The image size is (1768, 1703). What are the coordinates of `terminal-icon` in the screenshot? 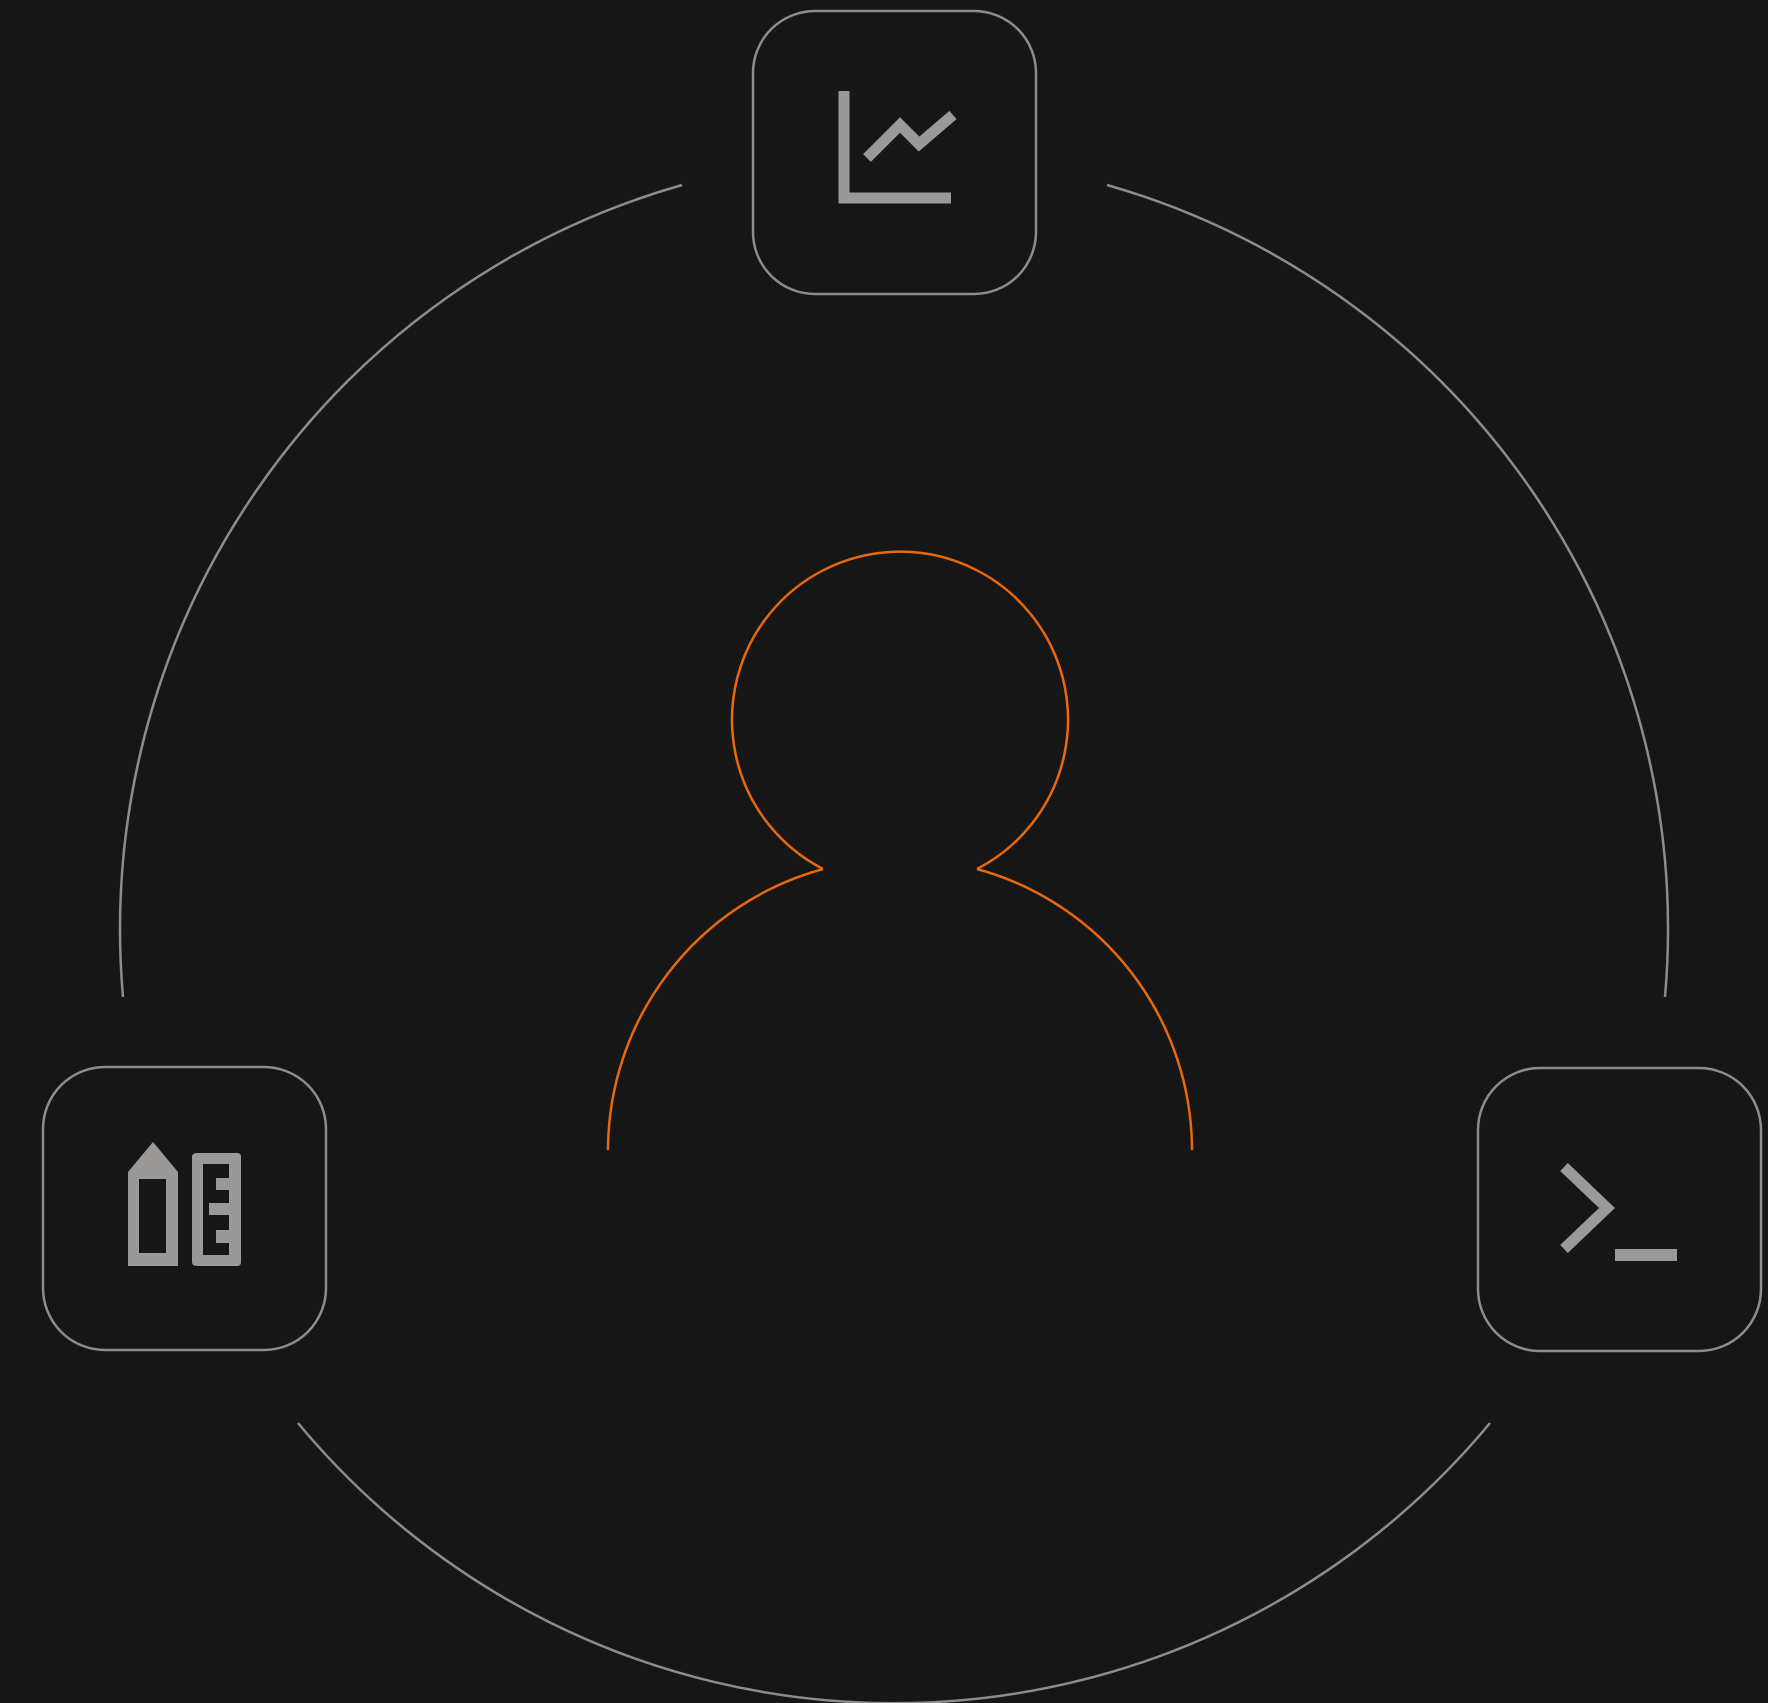 It's located at (1618, 1212).